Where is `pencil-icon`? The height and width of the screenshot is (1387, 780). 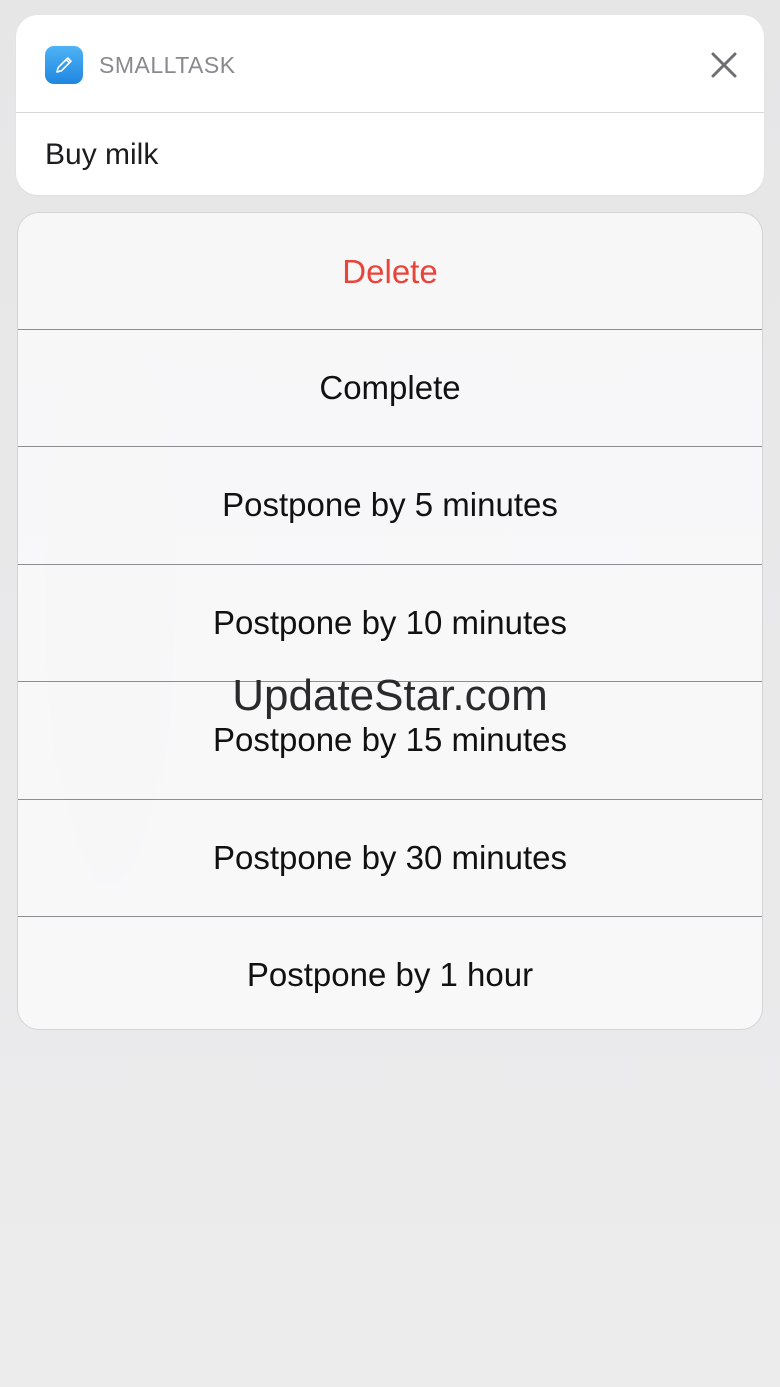 pencil-icon is located at coordinates (64, 65).